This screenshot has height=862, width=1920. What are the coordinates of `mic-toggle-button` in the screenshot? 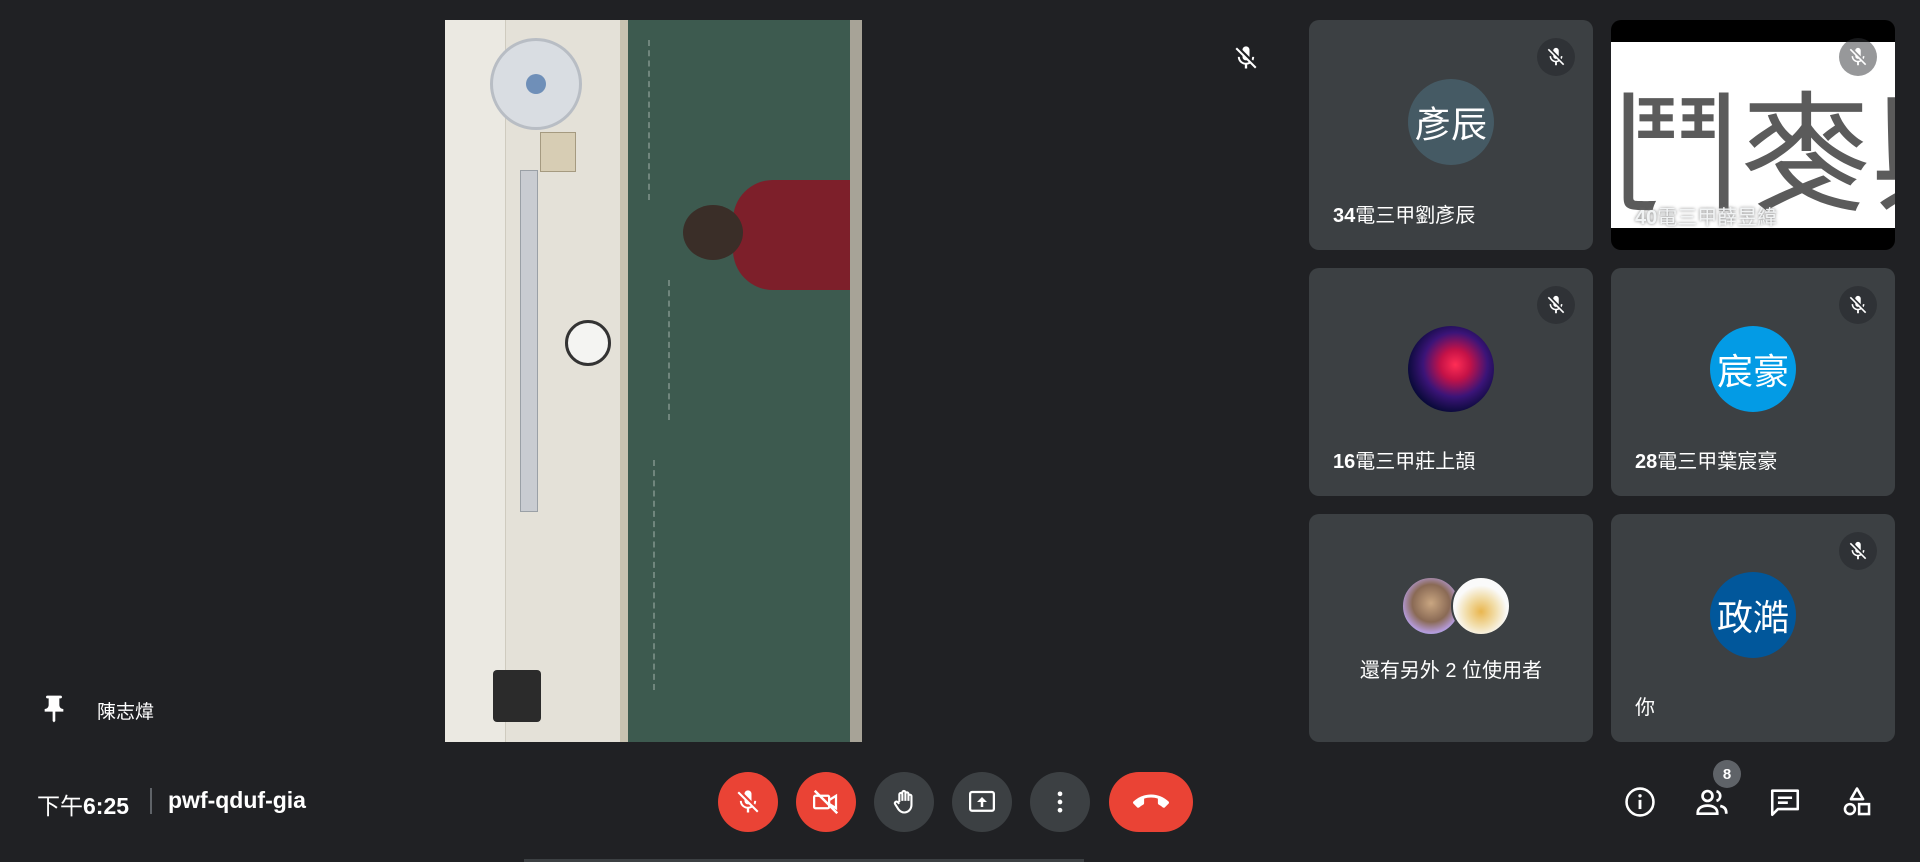 It's located at (748, 802).